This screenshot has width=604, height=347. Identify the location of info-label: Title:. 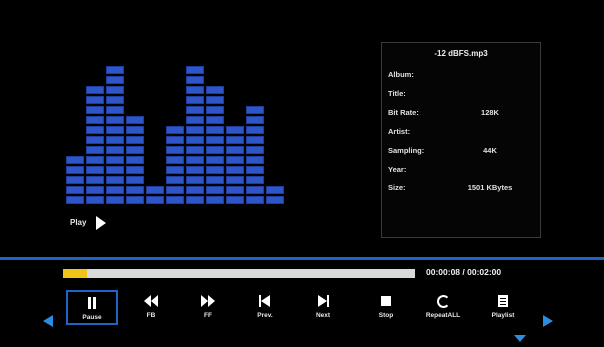
(397, 93).